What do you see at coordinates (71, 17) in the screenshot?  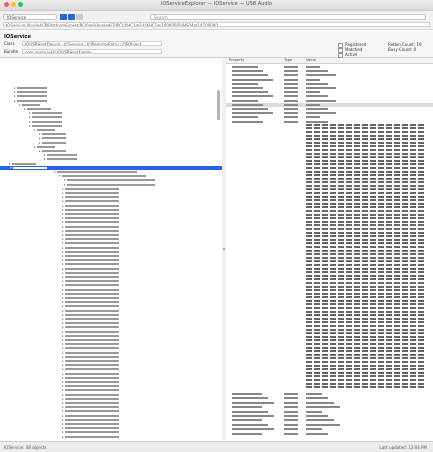 I see `view-toggle-button` at bounding box center [71, 17].